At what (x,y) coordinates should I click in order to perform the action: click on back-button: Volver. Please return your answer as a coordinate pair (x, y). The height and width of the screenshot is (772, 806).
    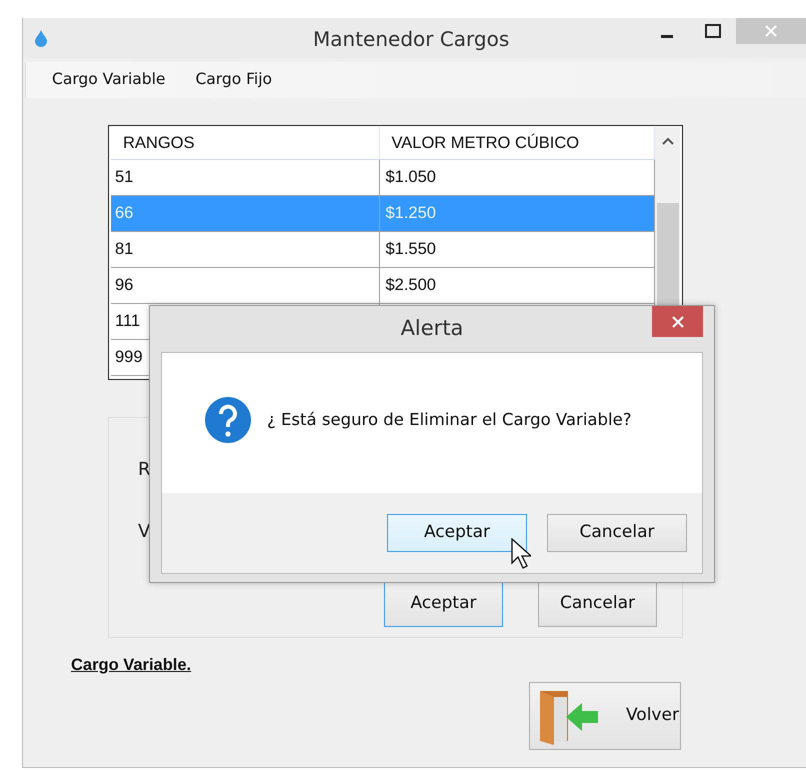
    Looking at the image, I should click on (605, 716).